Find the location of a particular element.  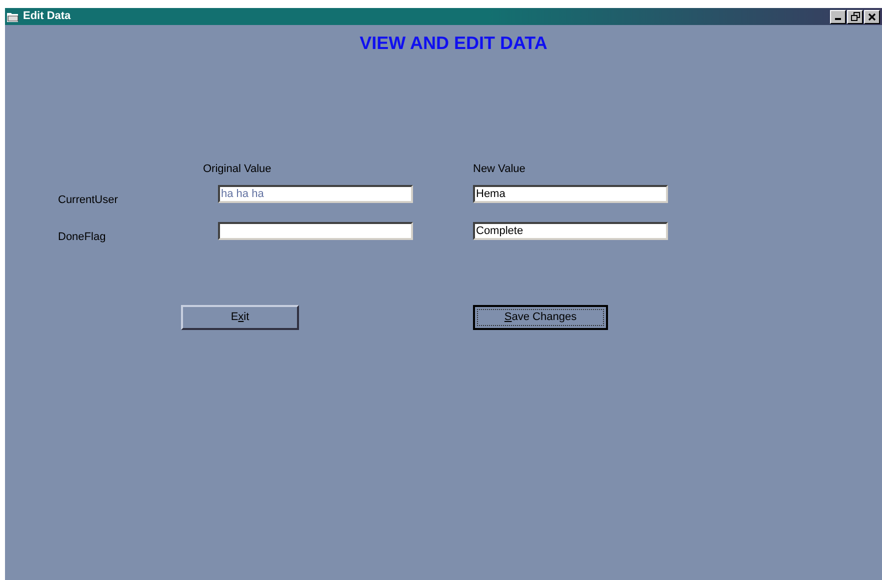

row-label: CurrentUser is located at coordinates (88, 200).